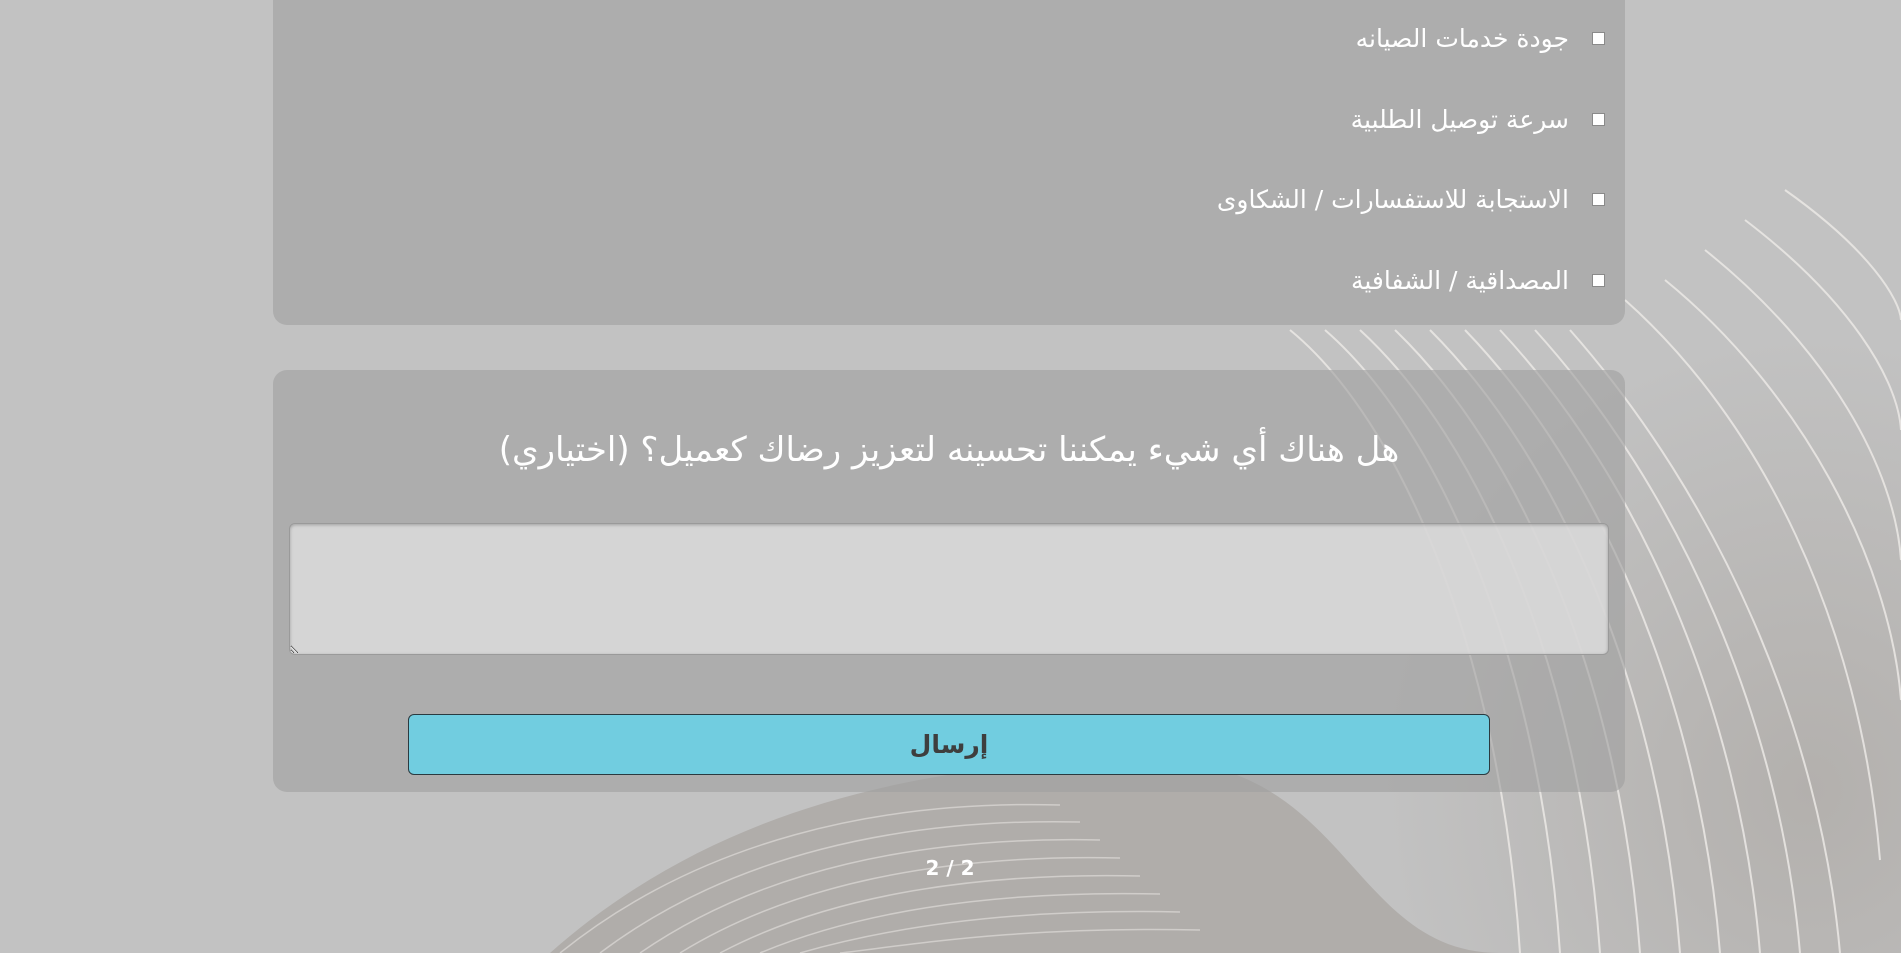  Describe the element at coordinates (1392, 199) in the screenshot. I see `option-label: الاستجابة للاستفسارات / الشكاوى` at that location.